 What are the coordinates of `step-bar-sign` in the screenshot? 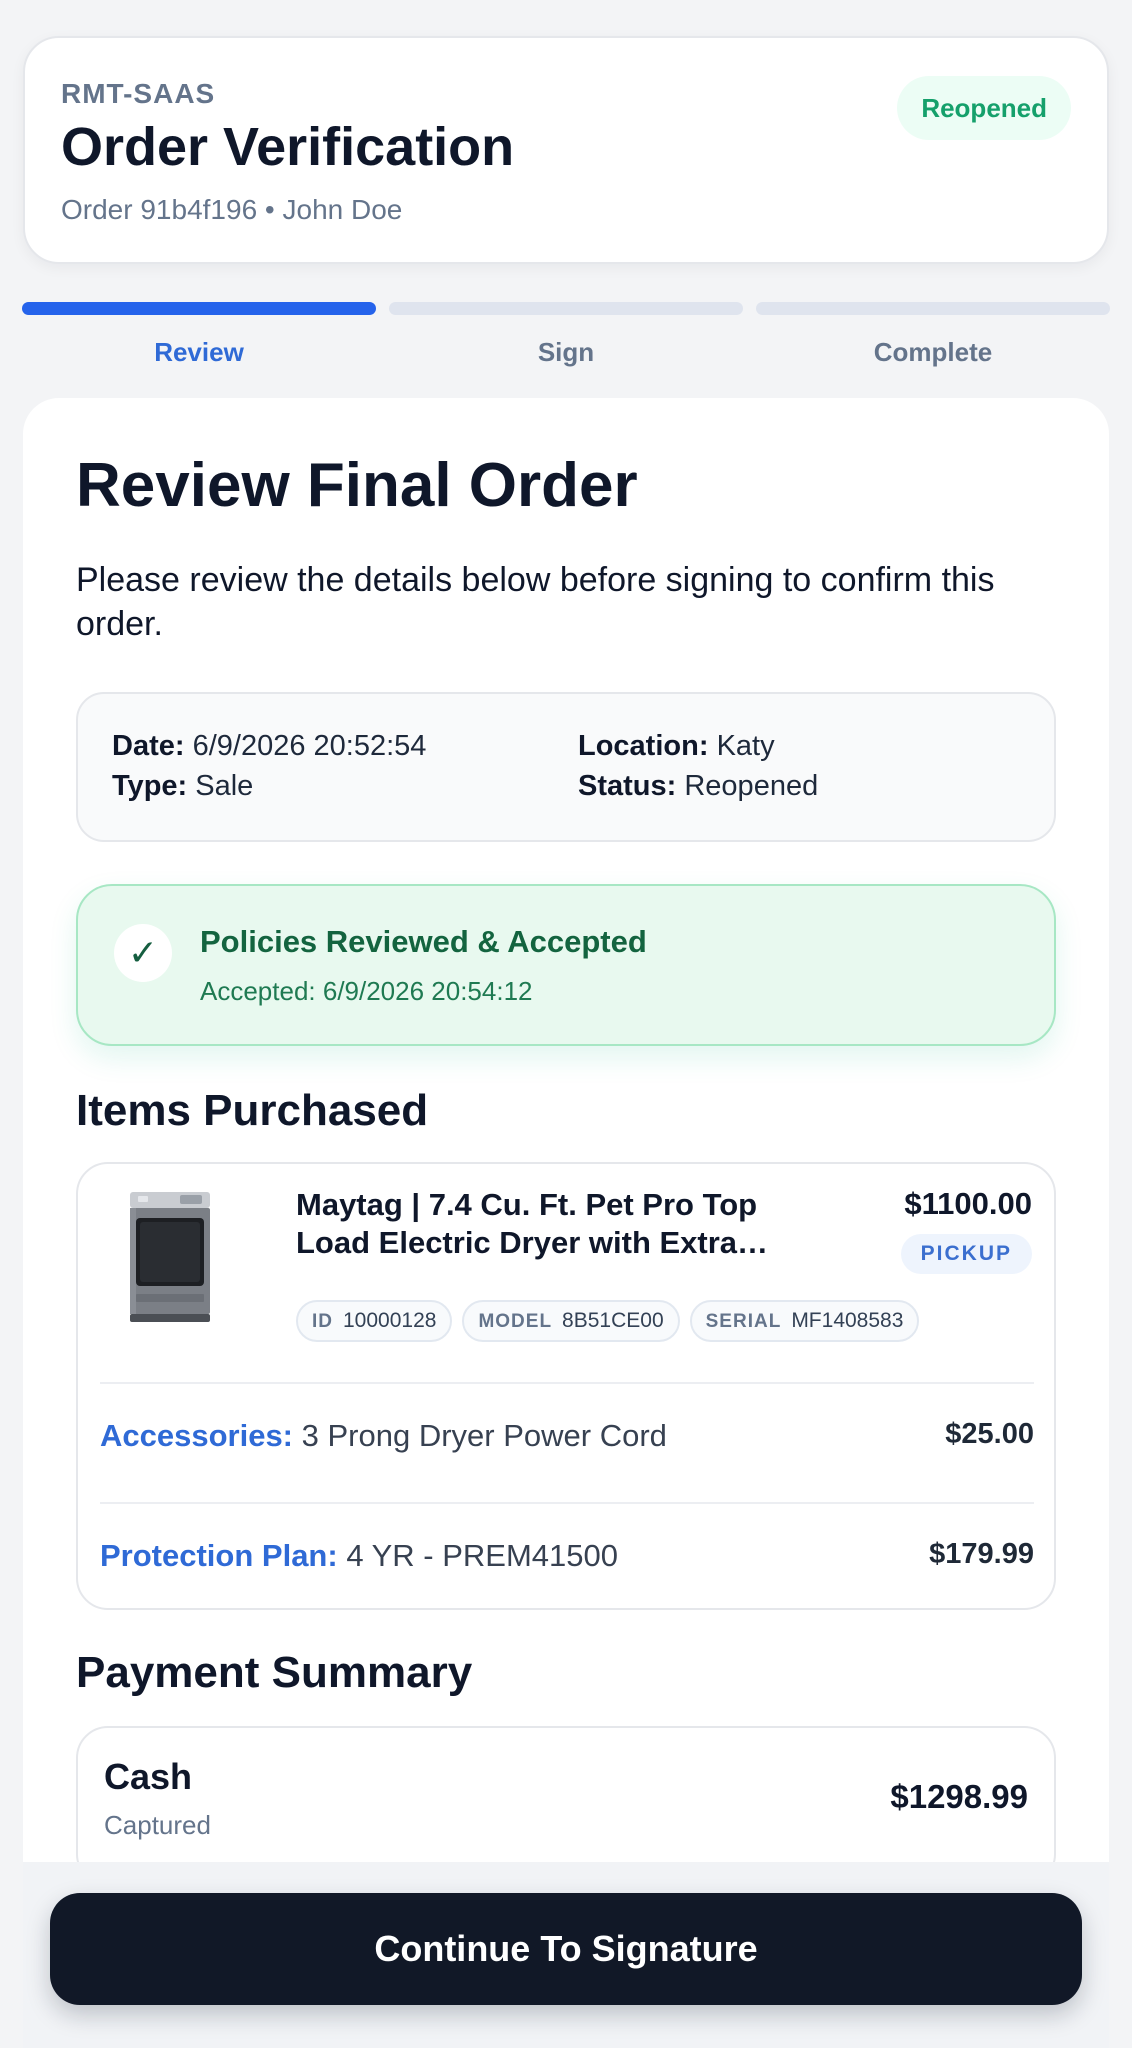 It's located at (566, 308).